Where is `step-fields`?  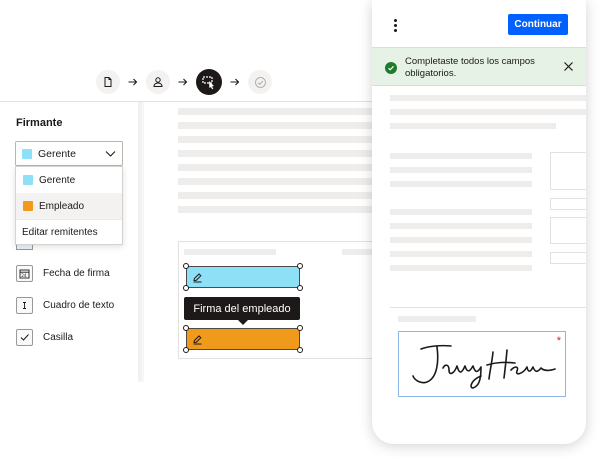 step-fields is located at coordinates (209, 82).